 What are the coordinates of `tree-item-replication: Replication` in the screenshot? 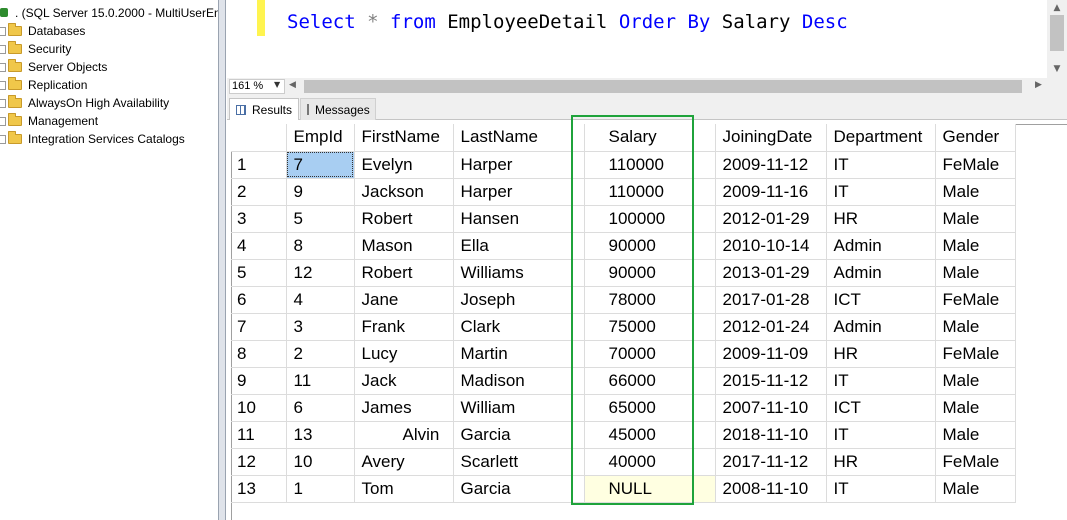 It's located at (43, 85).